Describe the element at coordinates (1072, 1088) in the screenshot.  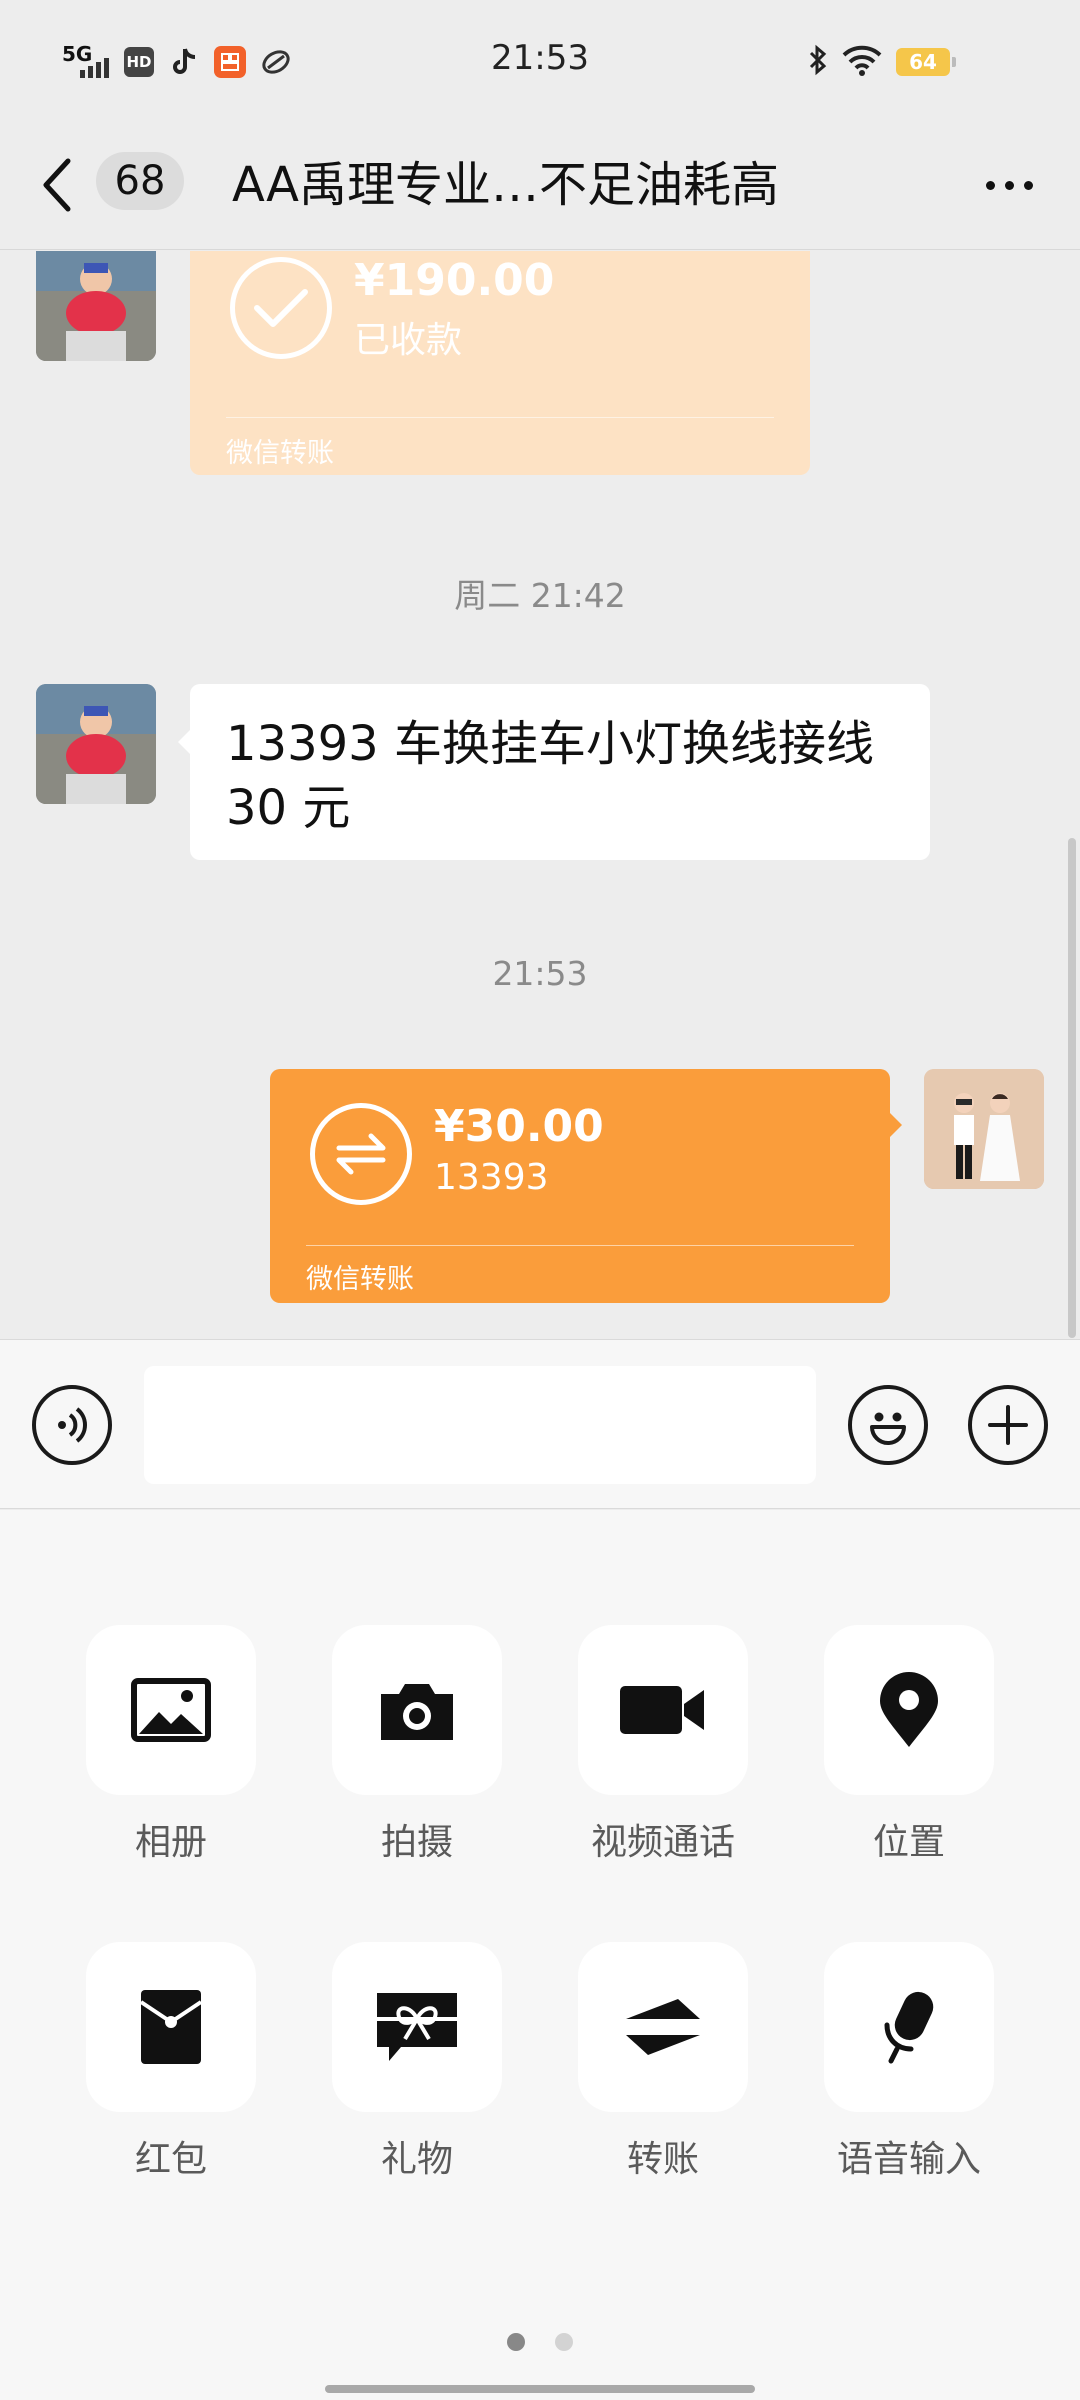
I see `scrollbar` at that location.